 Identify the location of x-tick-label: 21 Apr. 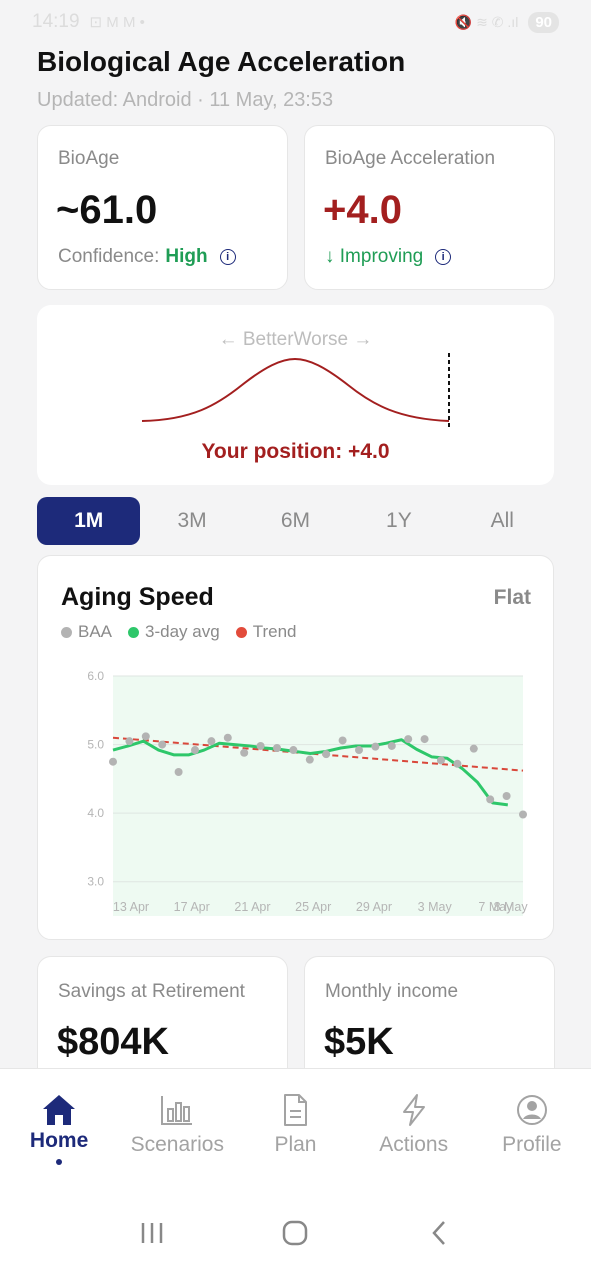
(252, 907).